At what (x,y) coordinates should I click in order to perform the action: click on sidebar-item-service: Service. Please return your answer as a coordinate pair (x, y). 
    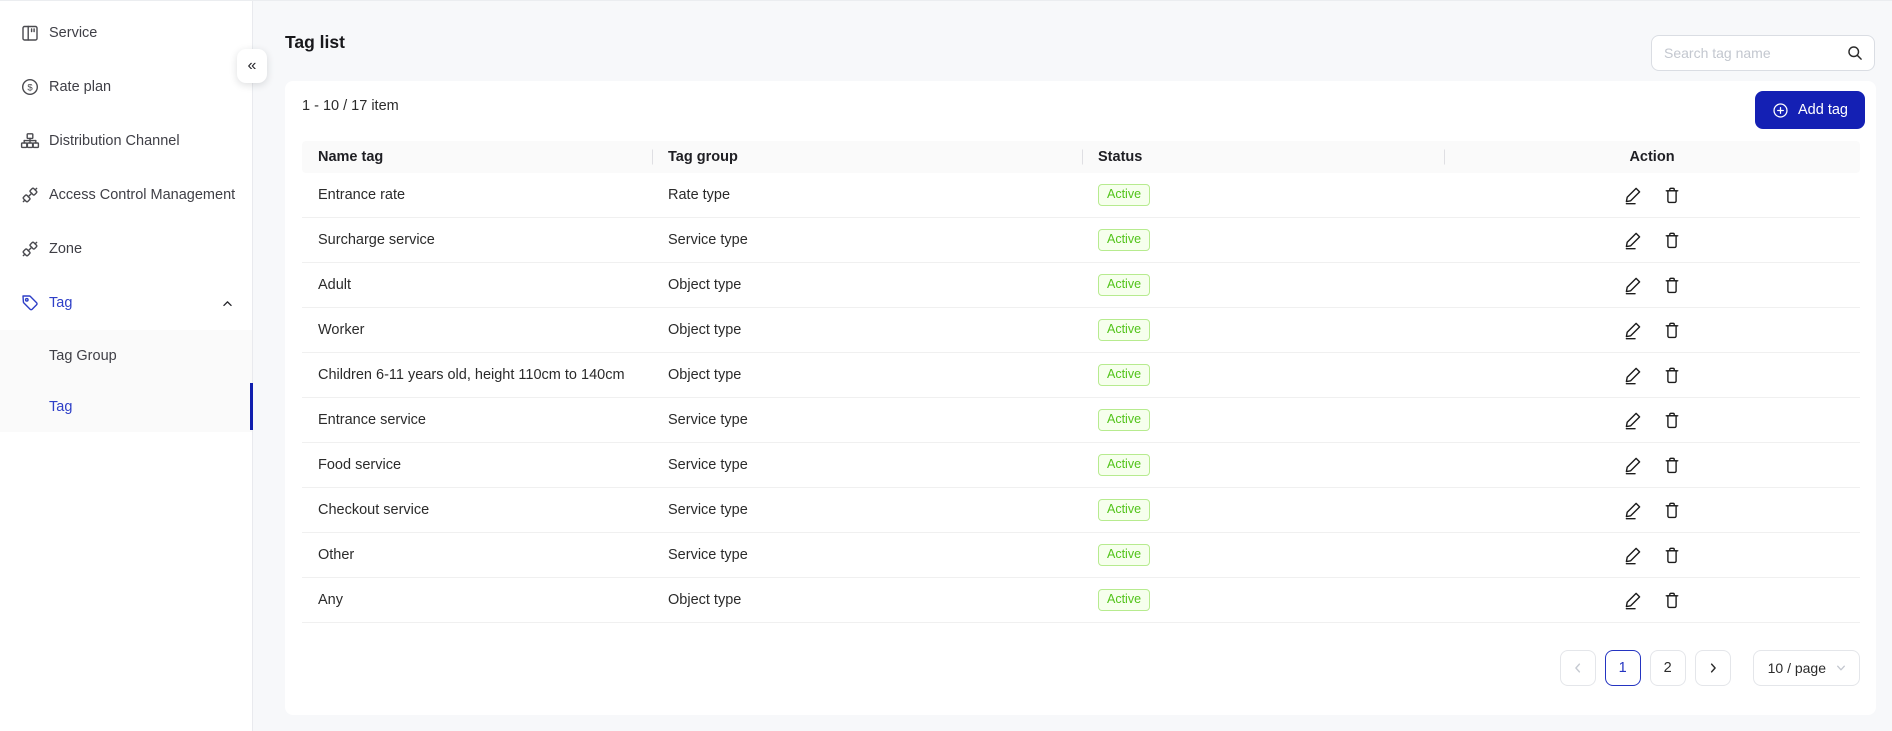
    Looking at the image, I should click on (126, 33).